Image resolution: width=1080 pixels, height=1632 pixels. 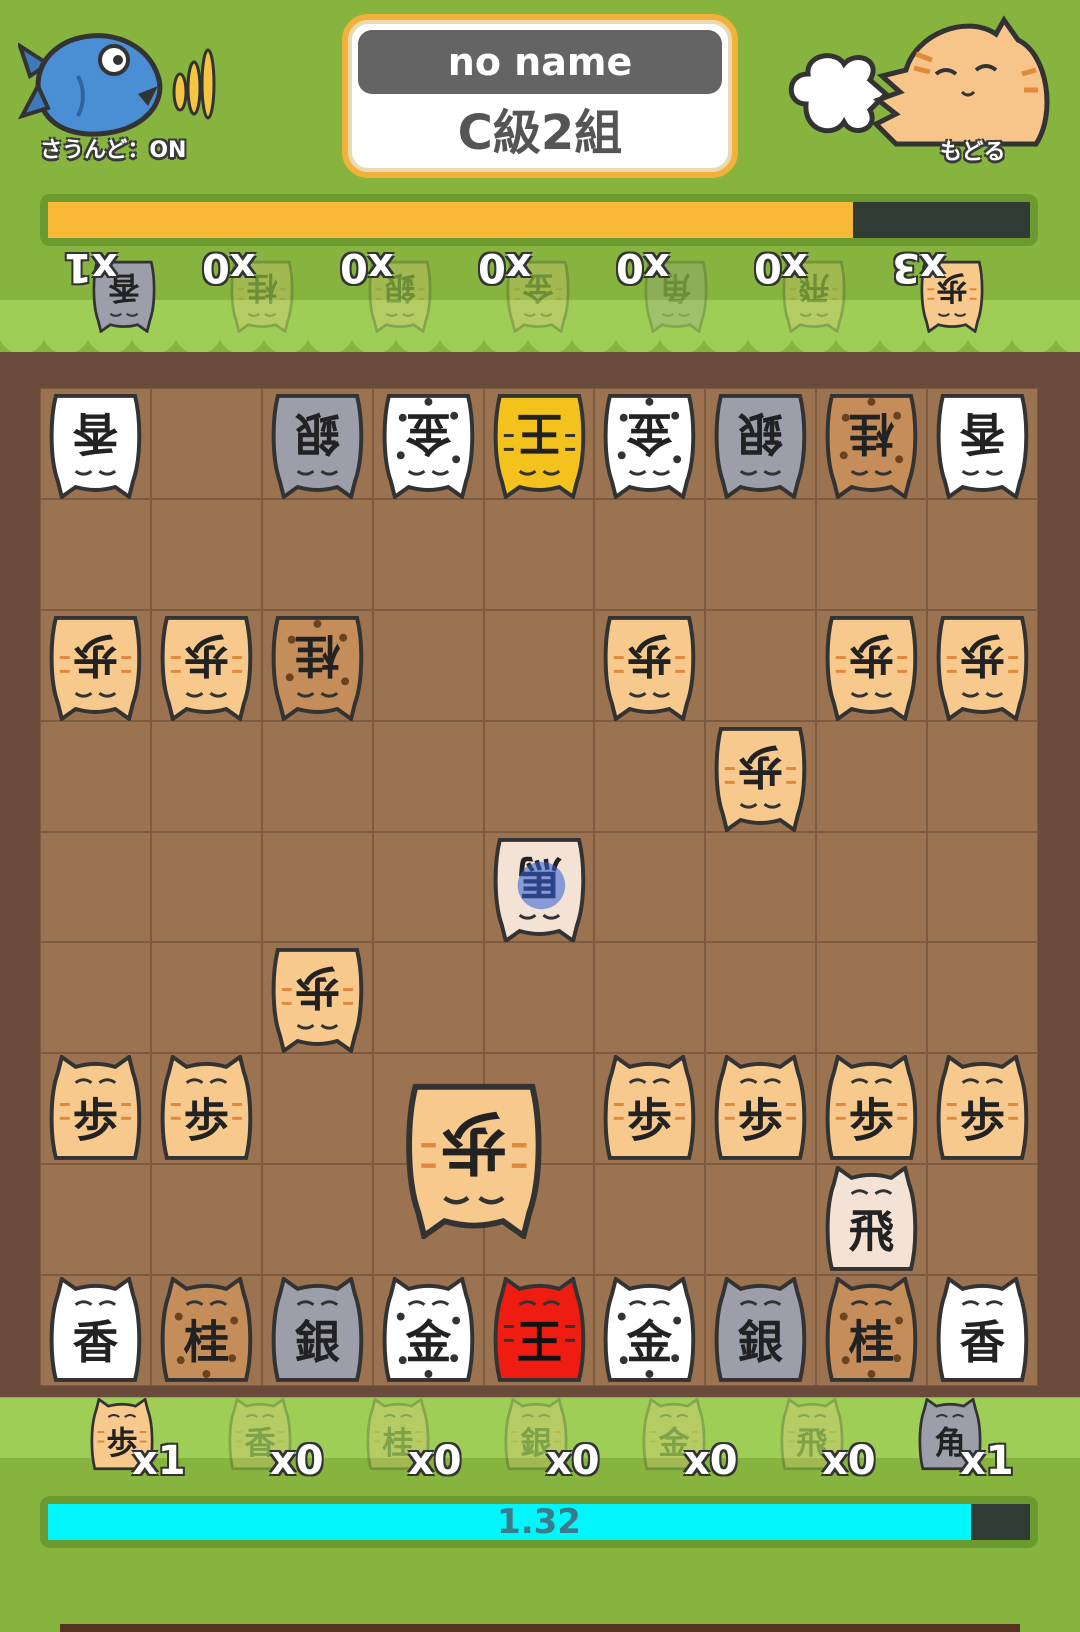 What do you see at coordinates (451, 220) in the screenshot?
I see `opponent-timer-fill` at bounding box center [451, 220].